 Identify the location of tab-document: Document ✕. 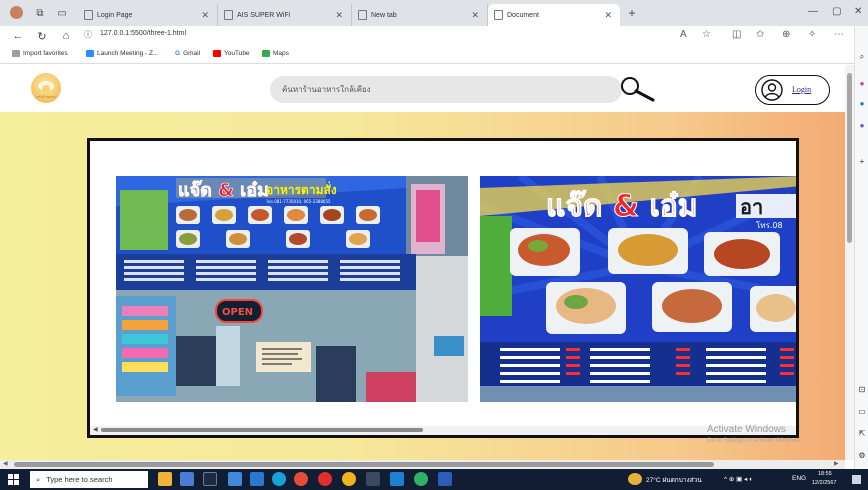
(554, 15).